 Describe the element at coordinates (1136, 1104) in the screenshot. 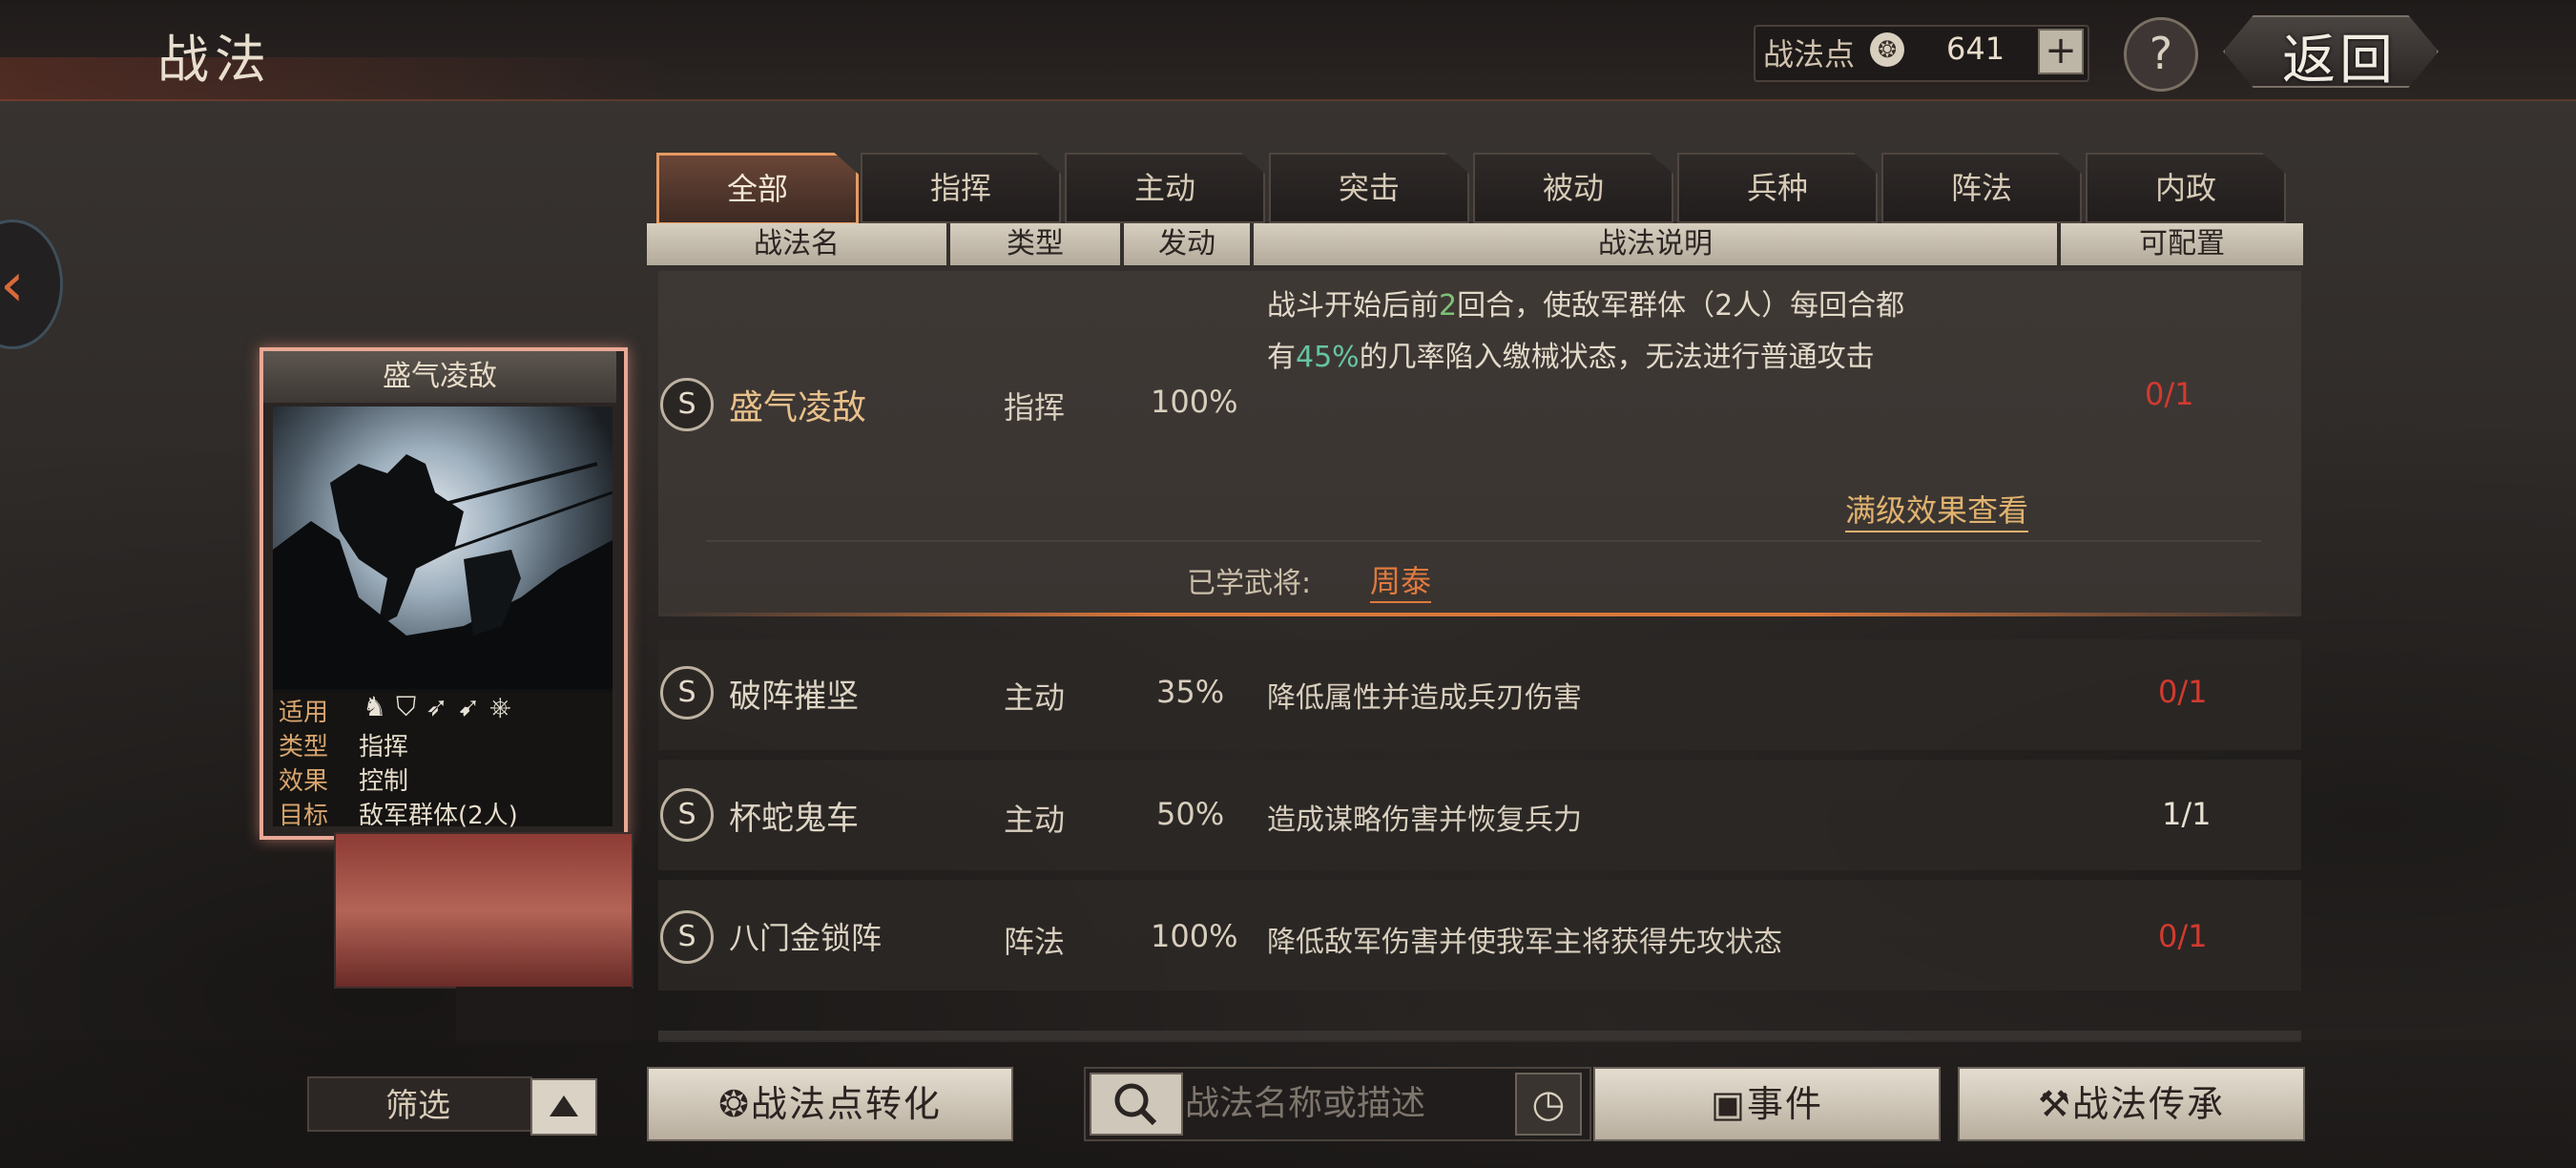

I see `search-icon` at that location.